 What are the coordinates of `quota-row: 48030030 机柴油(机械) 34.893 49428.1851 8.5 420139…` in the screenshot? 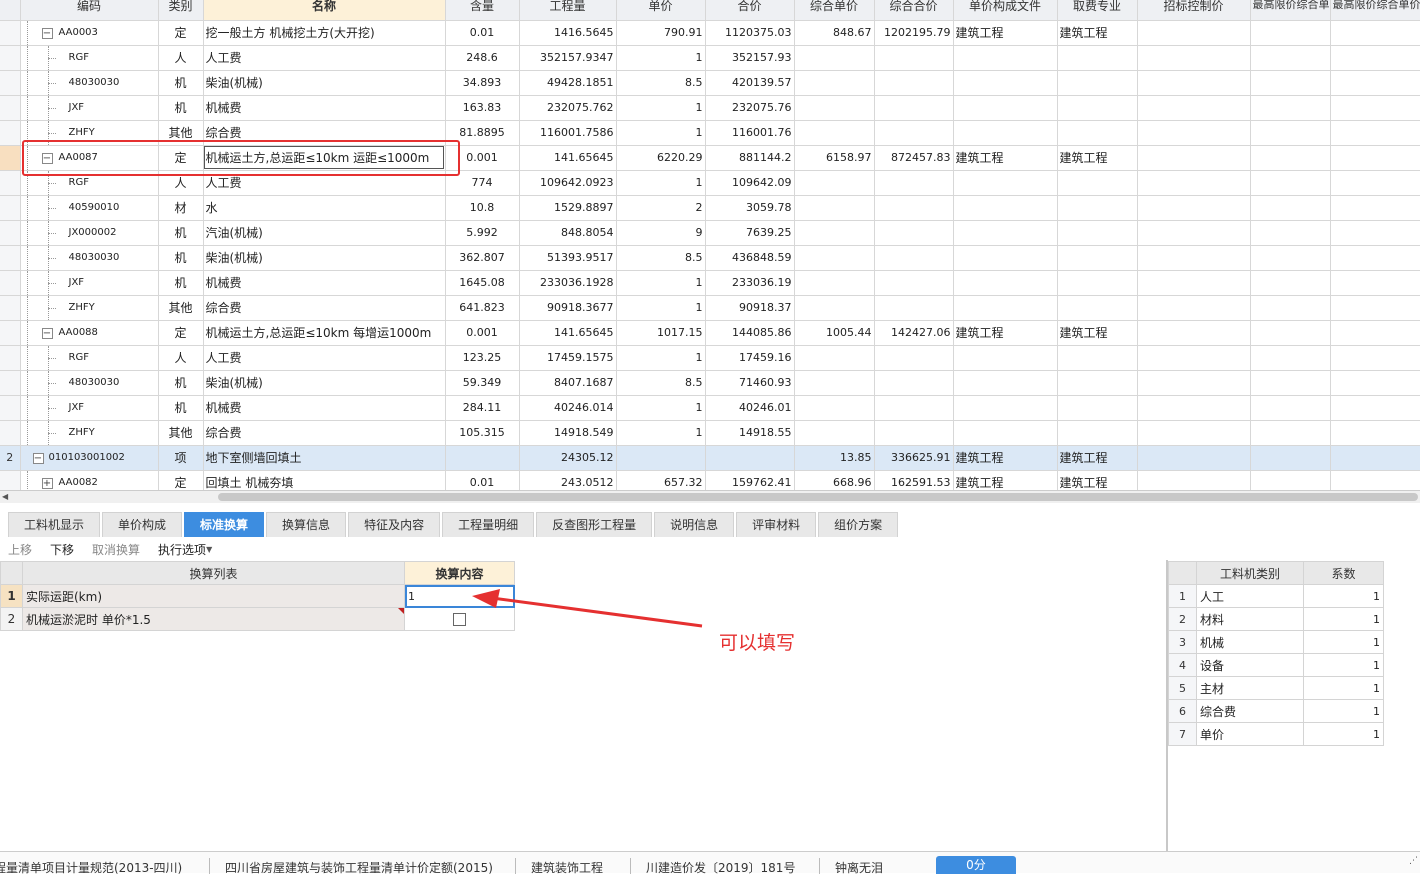 It's located at (710, 83).